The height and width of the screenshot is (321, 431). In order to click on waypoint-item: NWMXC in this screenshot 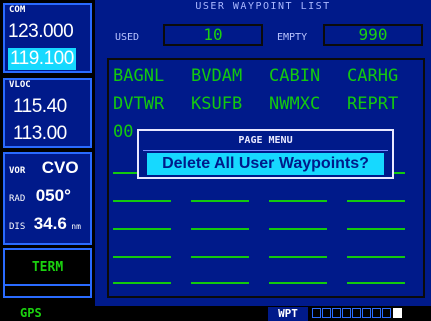, I will do `click(294, 104)`.